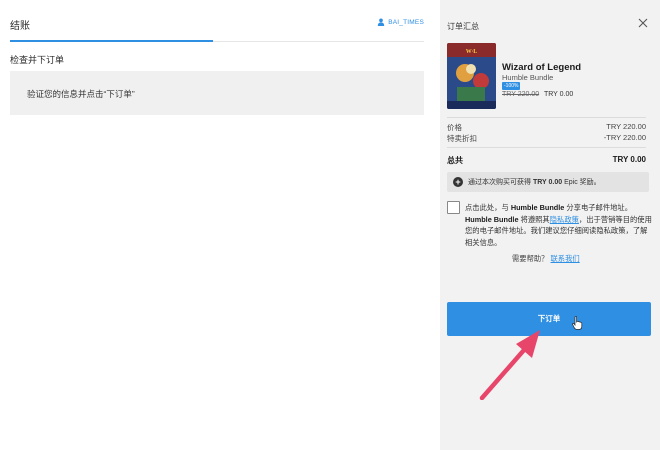 The image size is (660, 450). I want to click on epic-reward-banner: + 通过本次购买可获得 TRY 0.00 Epic 奖励。, so click(548, 182).